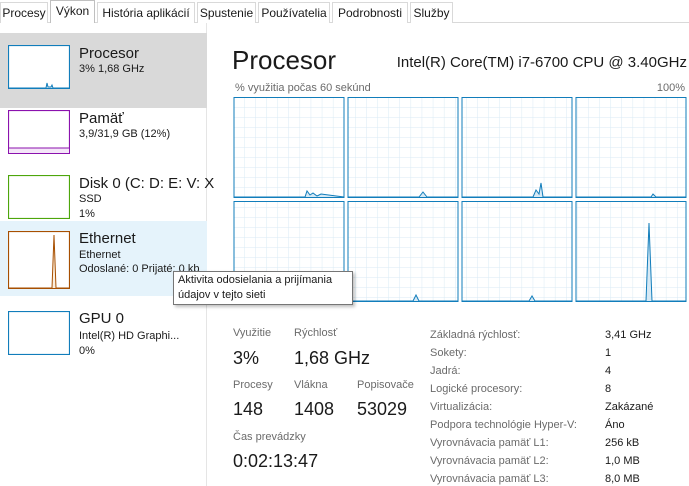 This screenshot has height=486, width=689. I want to click on sidebar-item-detail: 3% 1,68 GHz, so click(112, 69).